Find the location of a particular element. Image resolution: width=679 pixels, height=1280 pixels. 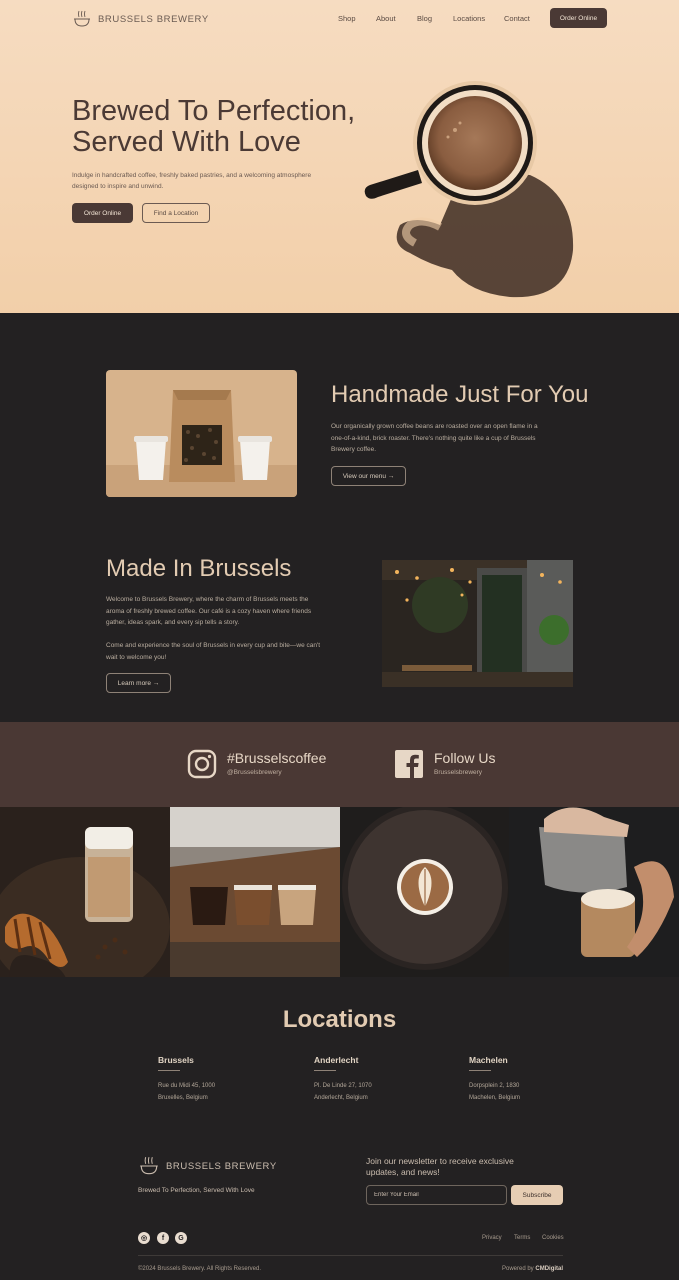

instagram-handle: @Brusselsbrewery is located at coordinates (254, 772).